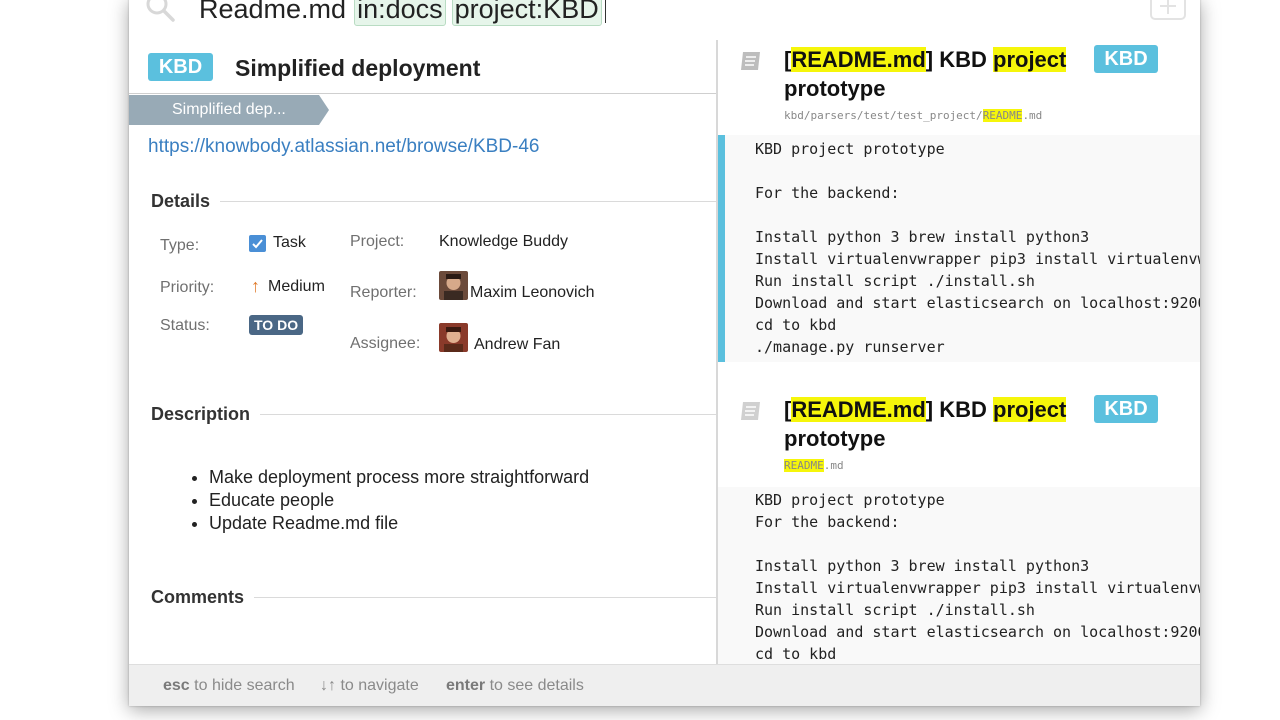 The image size is (1280, 720). What do you see at coordinates (255, 286) in the screenshot?
I see `priority-arrow-up-icon: ↑` at bounding box center [255, 286].